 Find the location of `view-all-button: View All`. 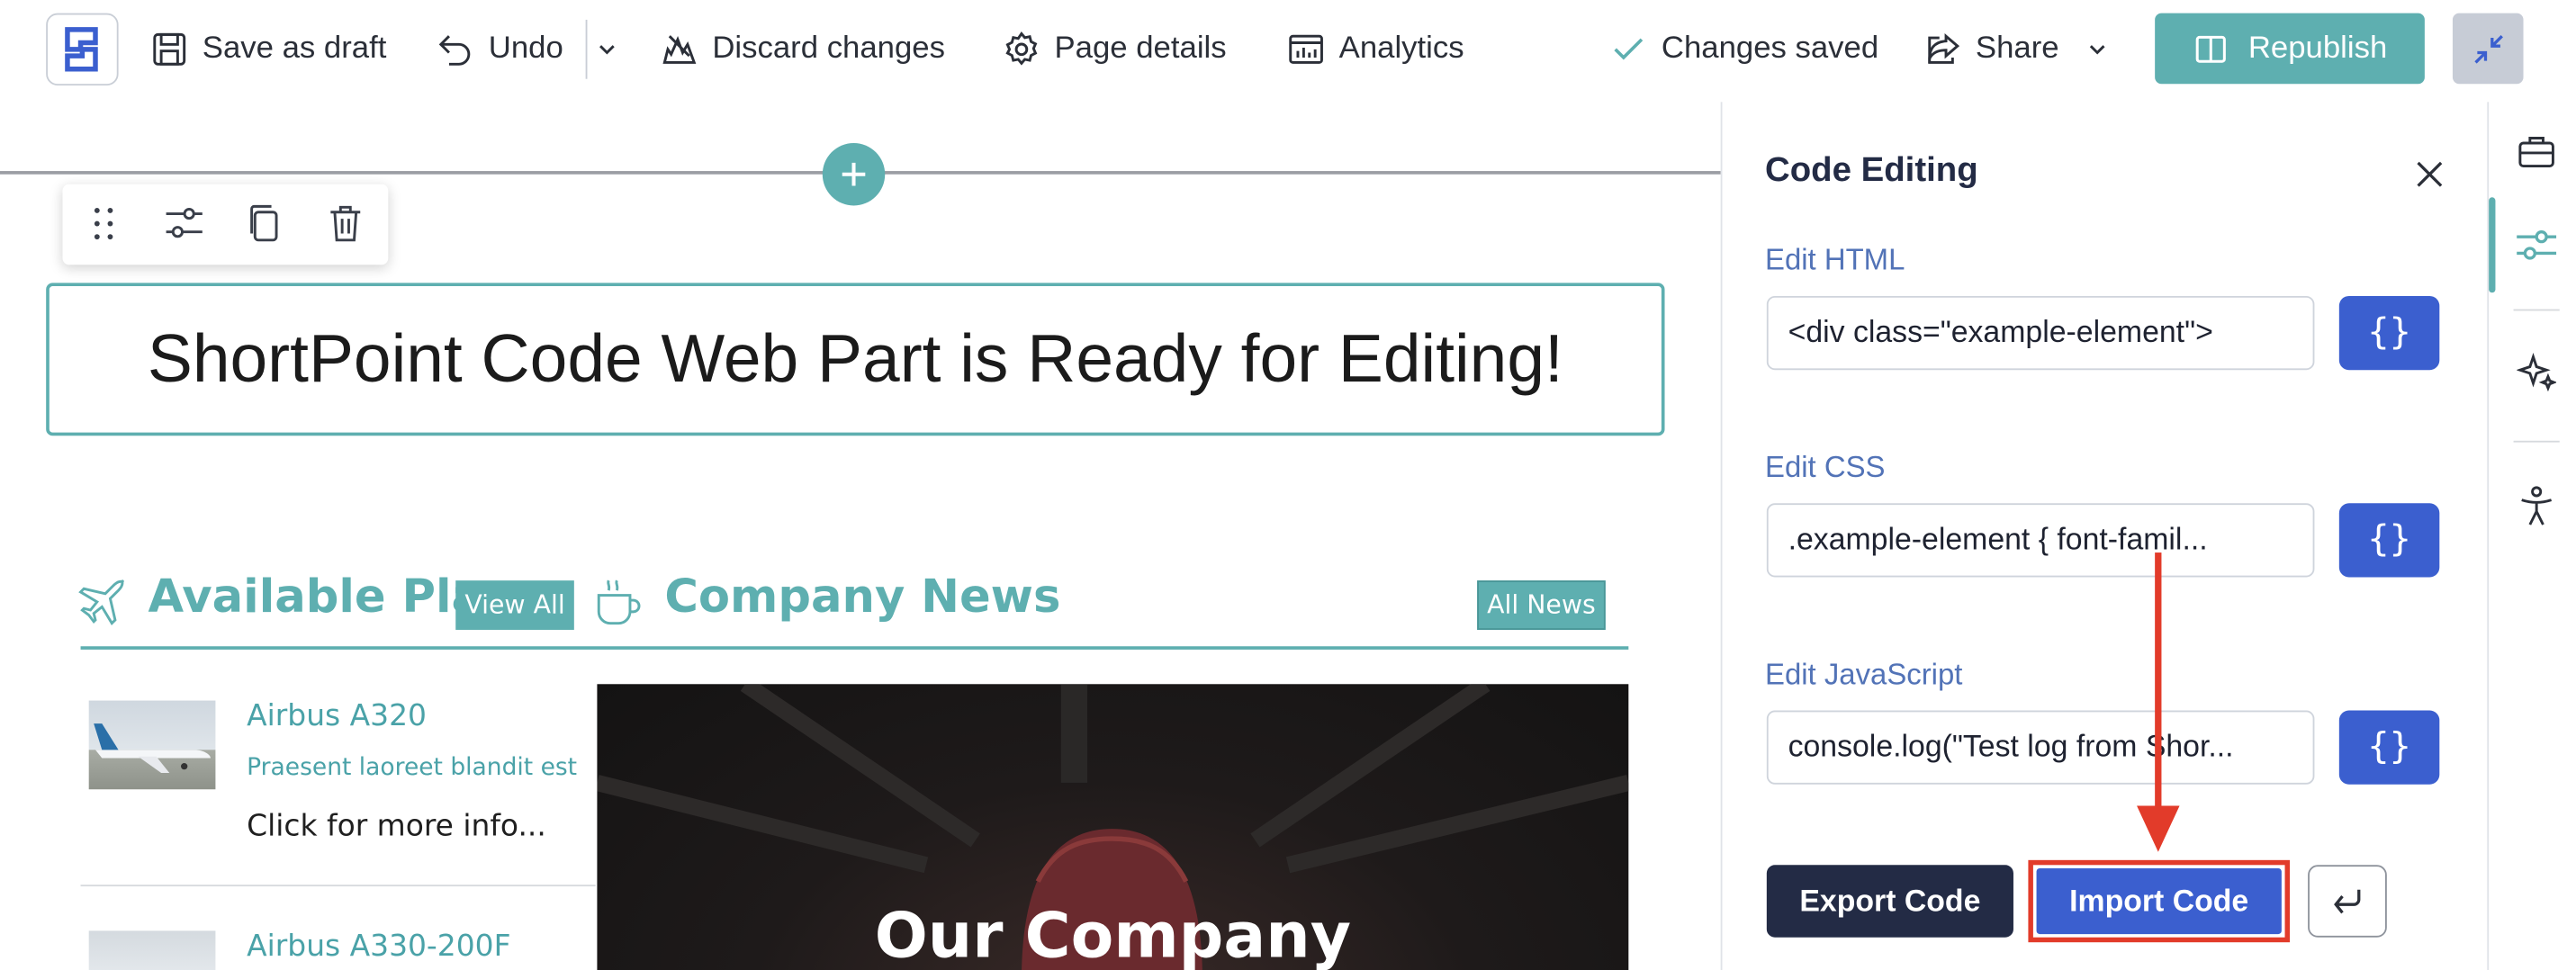

view-all-button: View All is located at coordinates (514, 605).